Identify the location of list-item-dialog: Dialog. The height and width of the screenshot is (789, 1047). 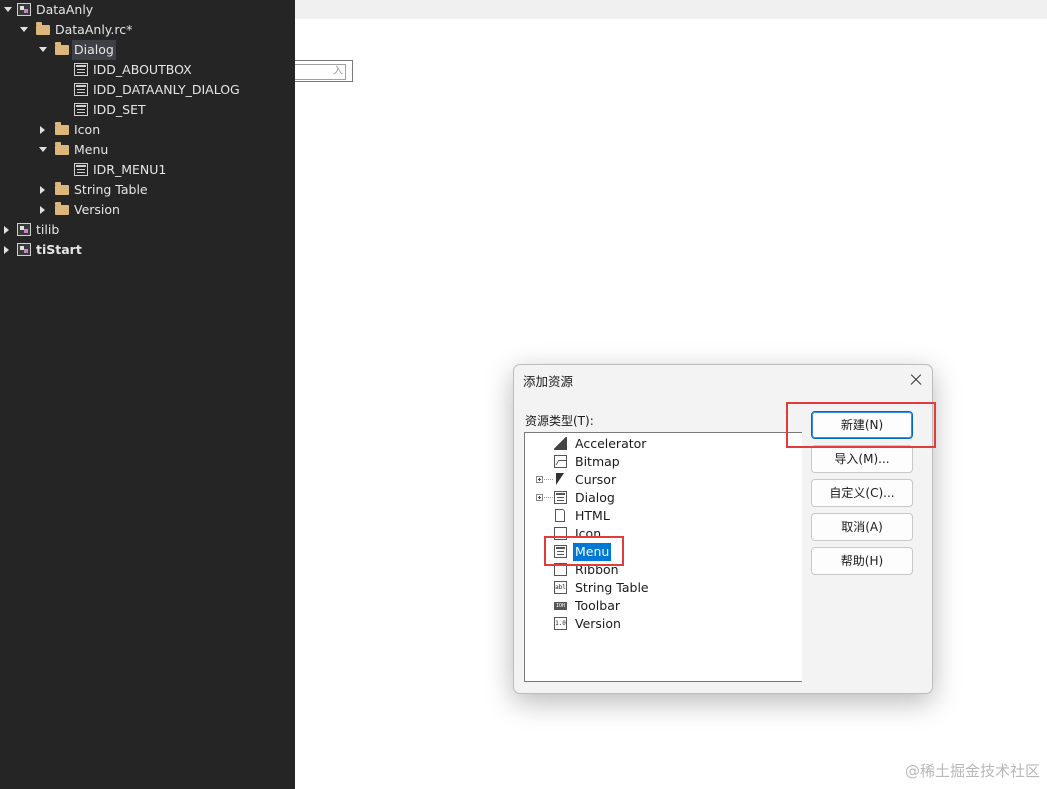
(663, 498).